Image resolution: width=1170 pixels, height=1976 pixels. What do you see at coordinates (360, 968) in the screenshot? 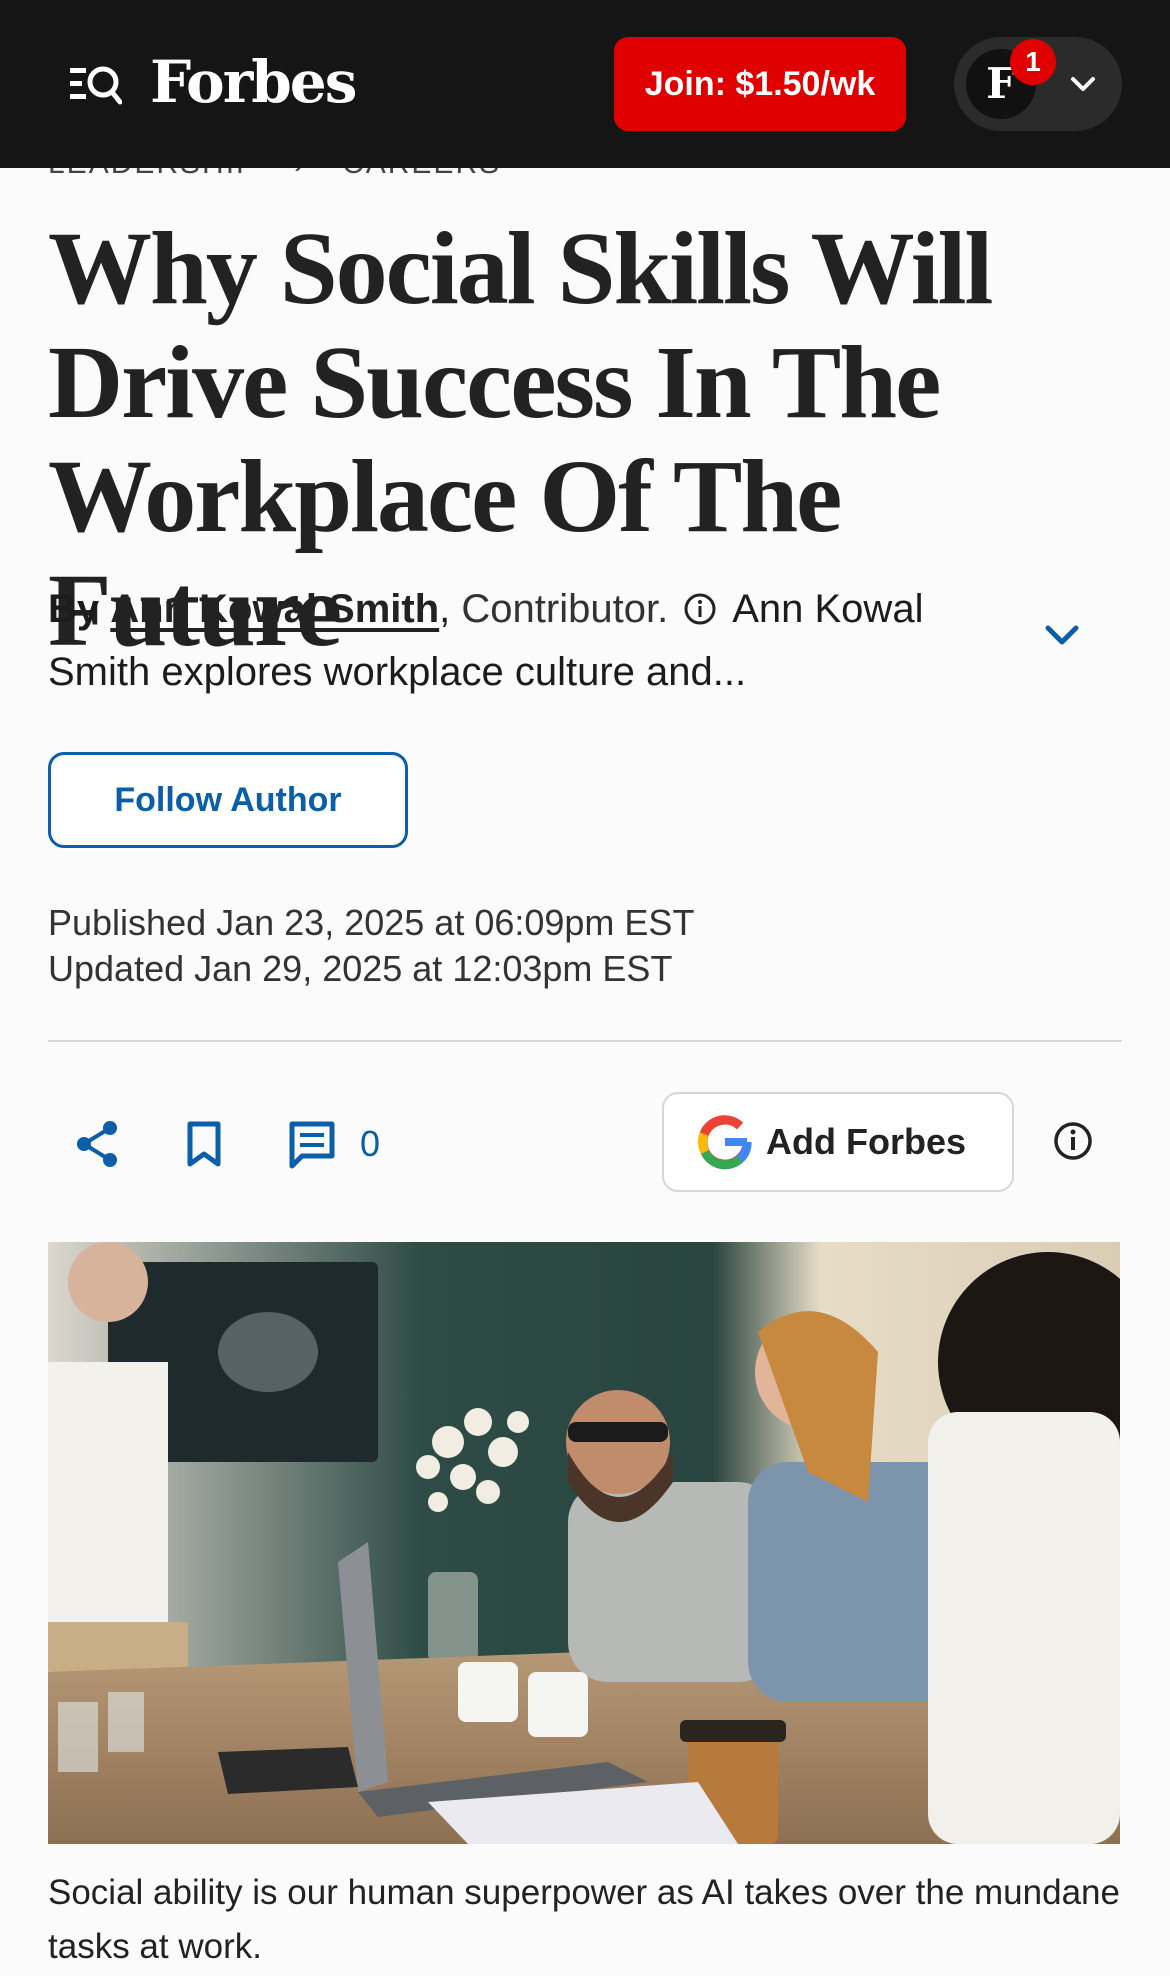
I see `updated-date: Updated Jan 29, 2025 at 12:03pm EST` at bounding box center [360, 968].